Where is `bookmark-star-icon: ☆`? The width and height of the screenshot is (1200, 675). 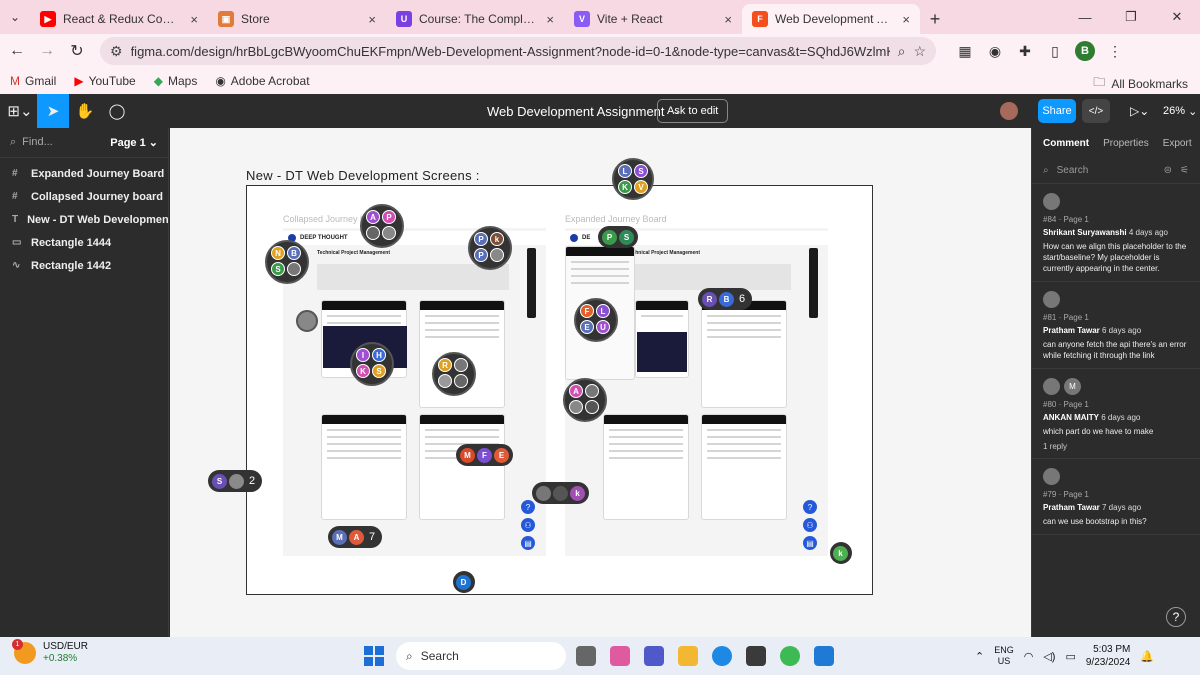
bookmark-star-icon: ☆ is located at coordinates (919, 51).